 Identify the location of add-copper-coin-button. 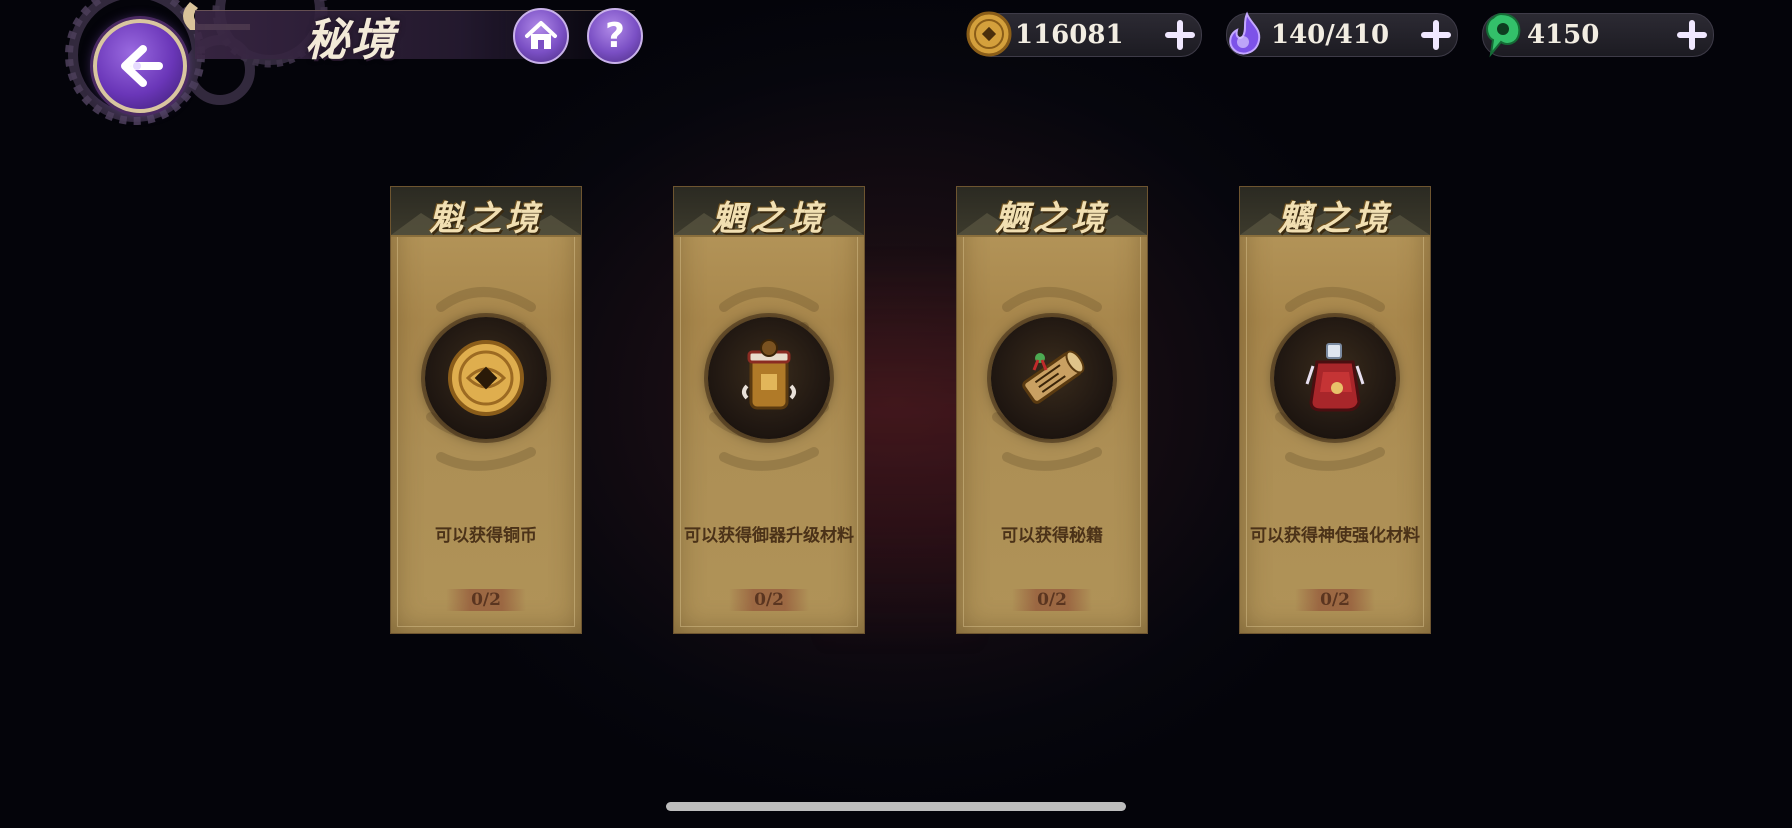
(1180, 35).